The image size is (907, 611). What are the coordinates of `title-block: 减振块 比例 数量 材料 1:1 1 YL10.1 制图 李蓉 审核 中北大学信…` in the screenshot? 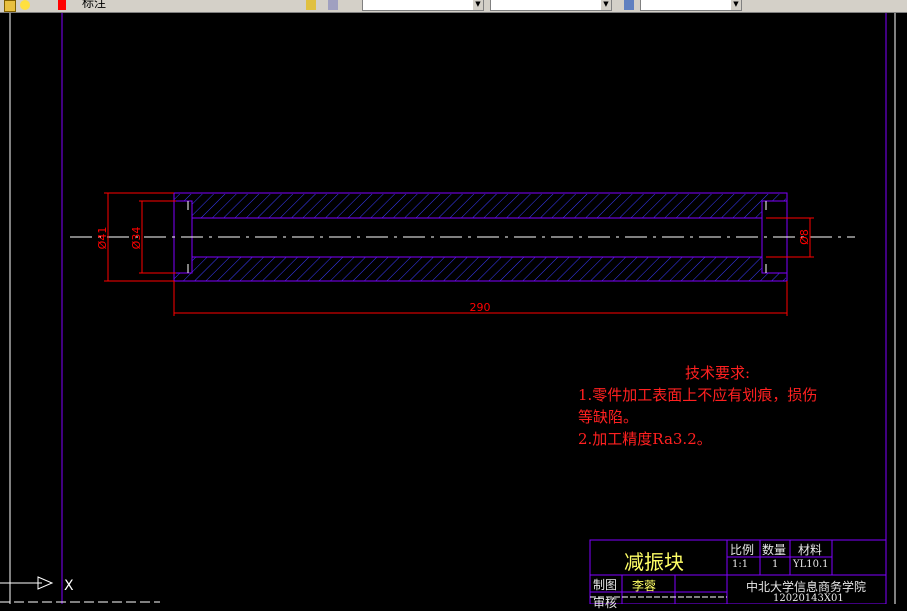 It's located at (738, 575).